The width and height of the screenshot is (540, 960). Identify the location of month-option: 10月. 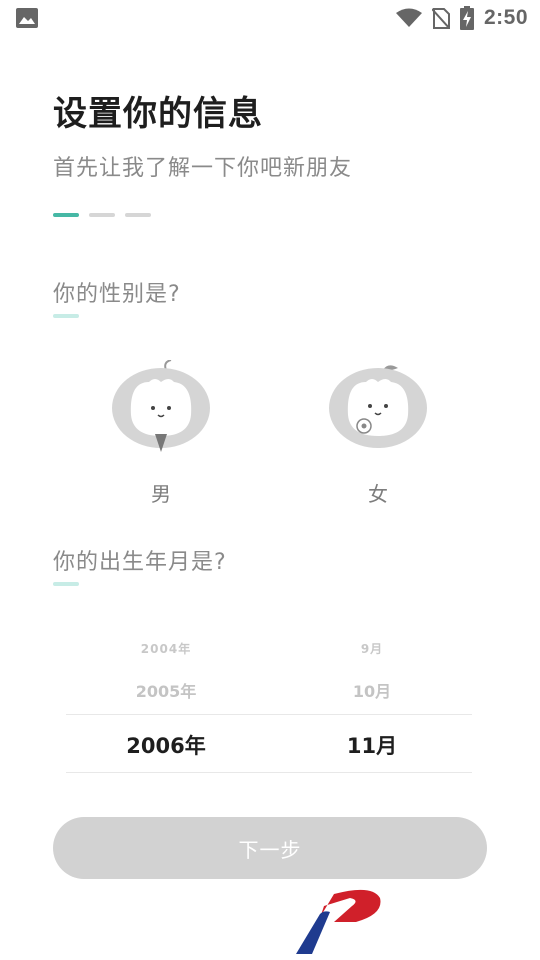
(372, 690).